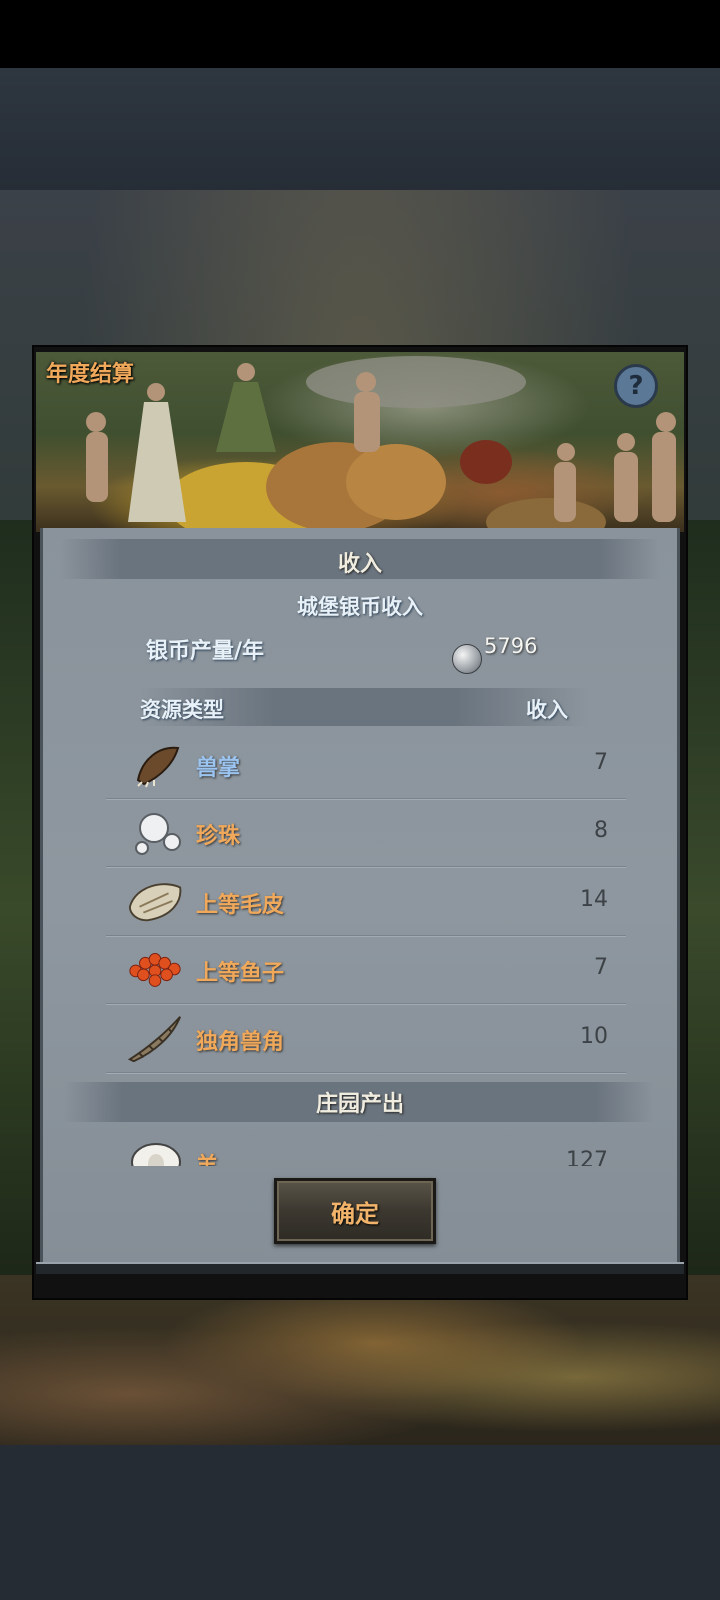  Describe the element at coordinates (467, 659) in the screenshot. I see `silver-coin-icon` at that location.